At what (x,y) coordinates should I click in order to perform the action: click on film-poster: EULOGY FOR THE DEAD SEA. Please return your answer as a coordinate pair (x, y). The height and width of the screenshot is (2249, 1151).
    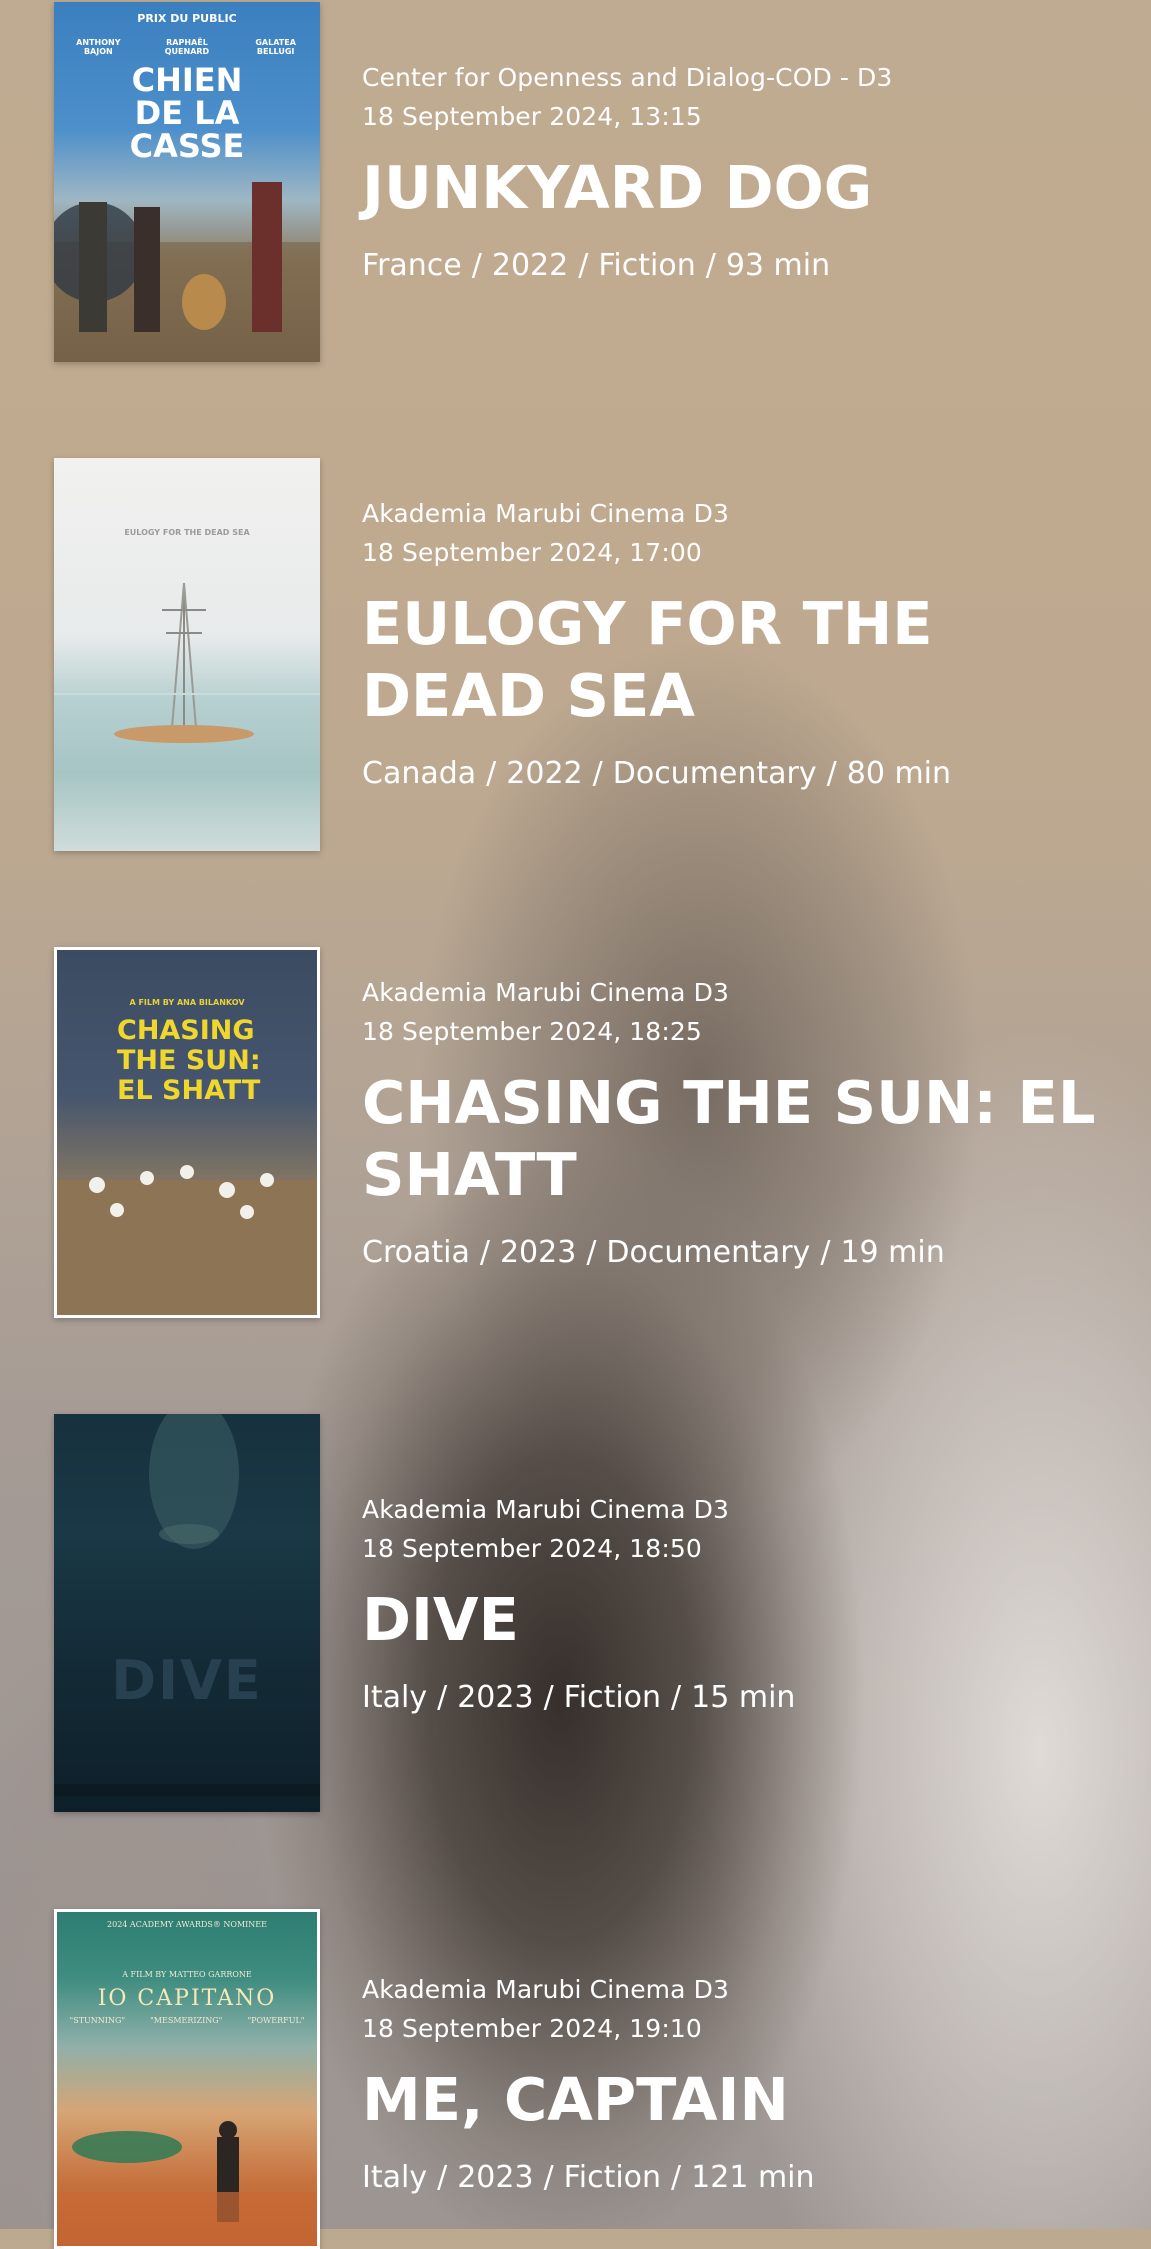
    Looking at the image, I should click on (187, 654).